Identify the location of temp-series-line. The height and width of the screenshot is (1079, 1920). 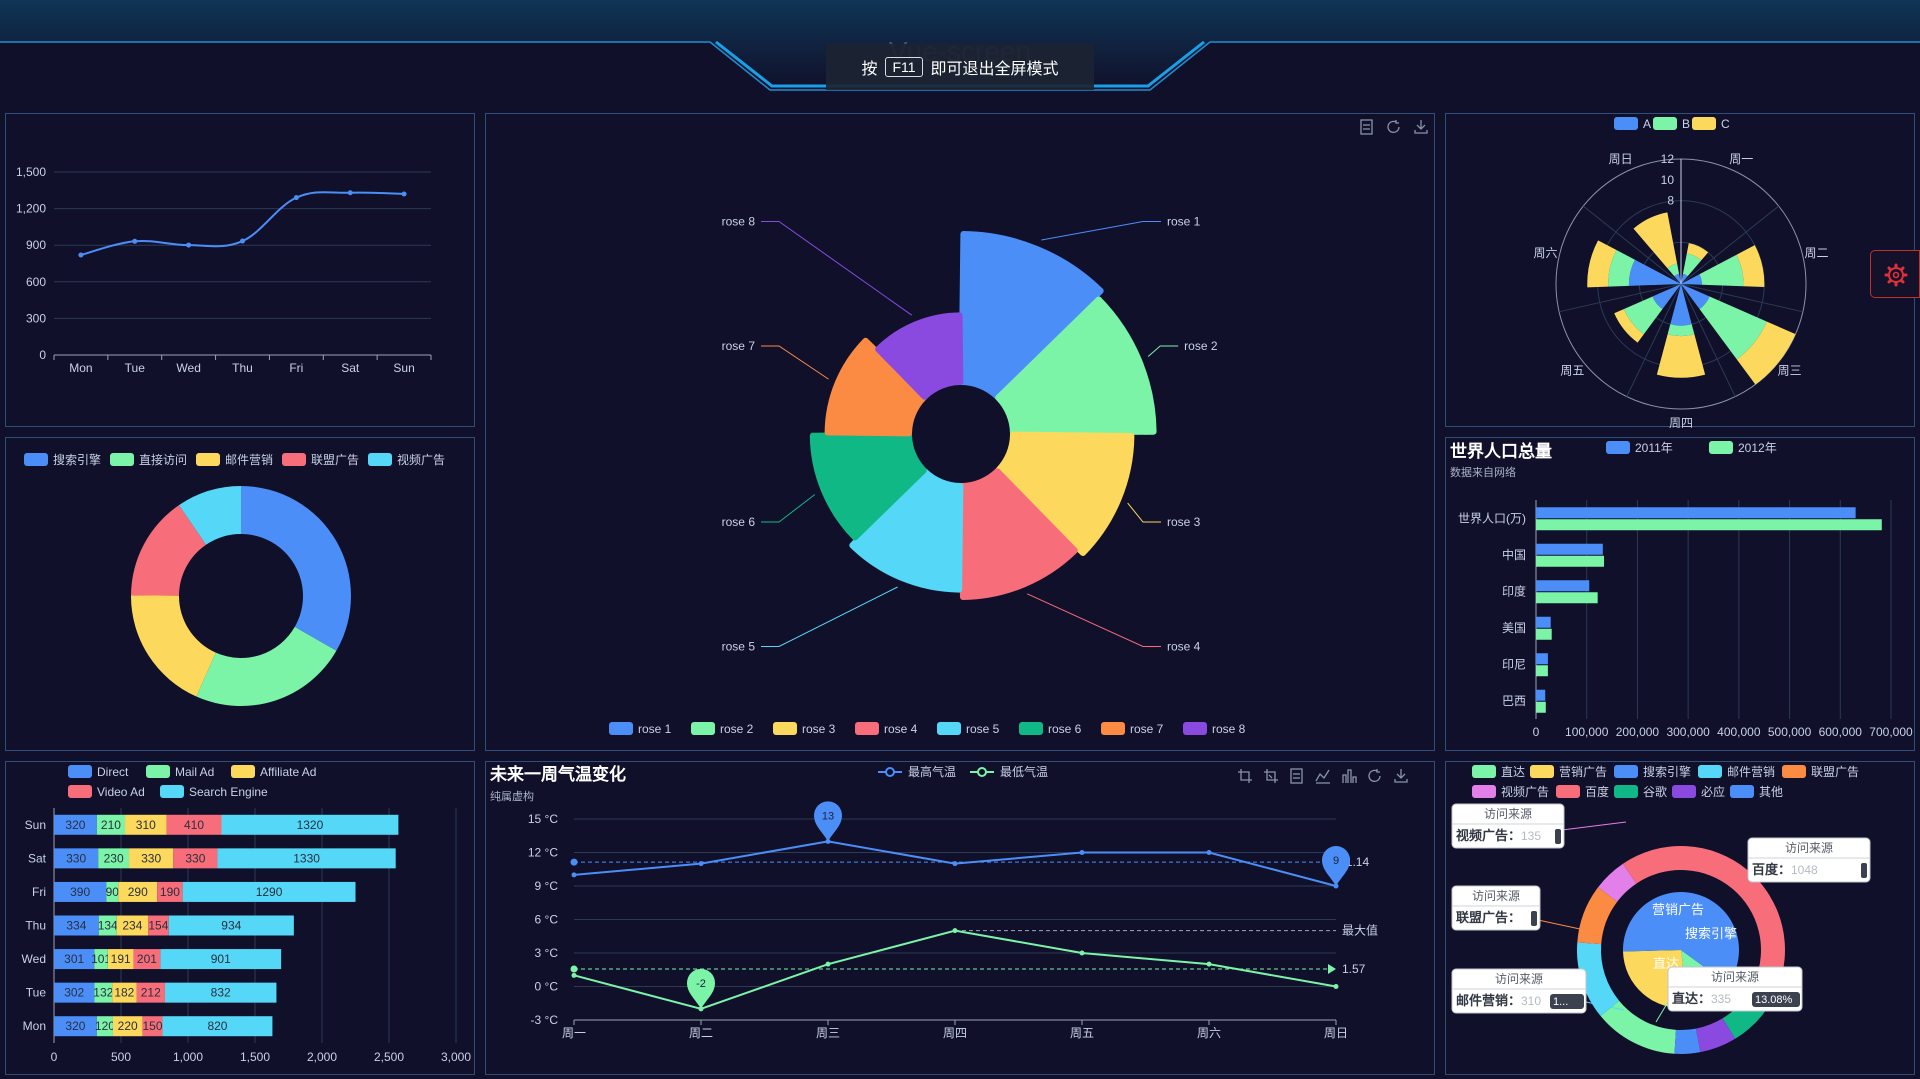
(955, 969).